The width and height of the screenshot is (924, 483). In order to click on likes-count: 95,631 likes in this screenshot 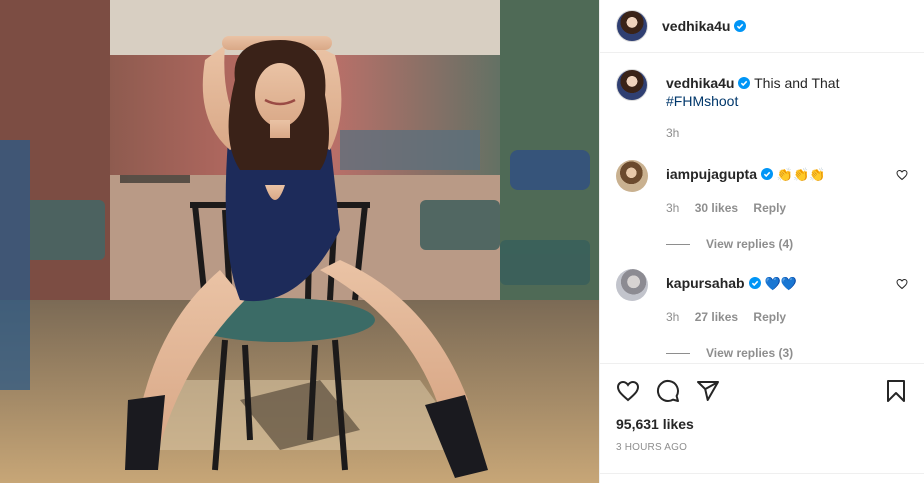, I will do `click(762, 424)`.